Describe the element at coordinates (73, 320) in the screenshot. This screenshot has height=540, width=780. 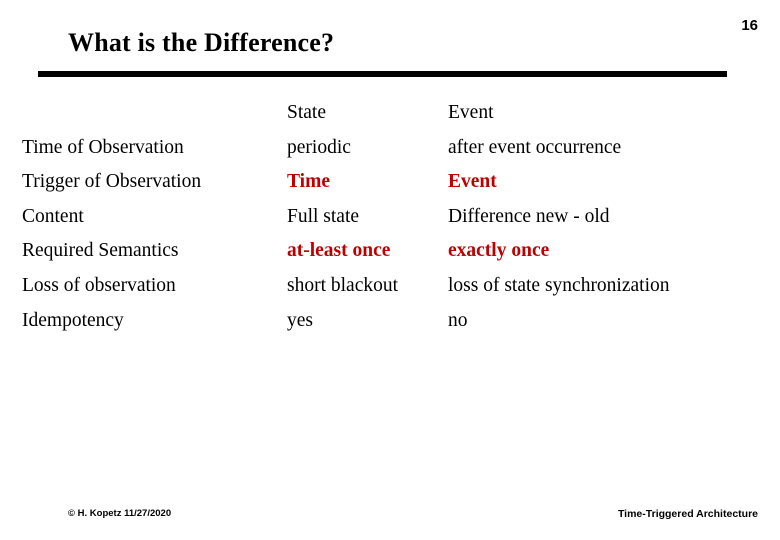
I see `row-label: Idempotency` at that location.